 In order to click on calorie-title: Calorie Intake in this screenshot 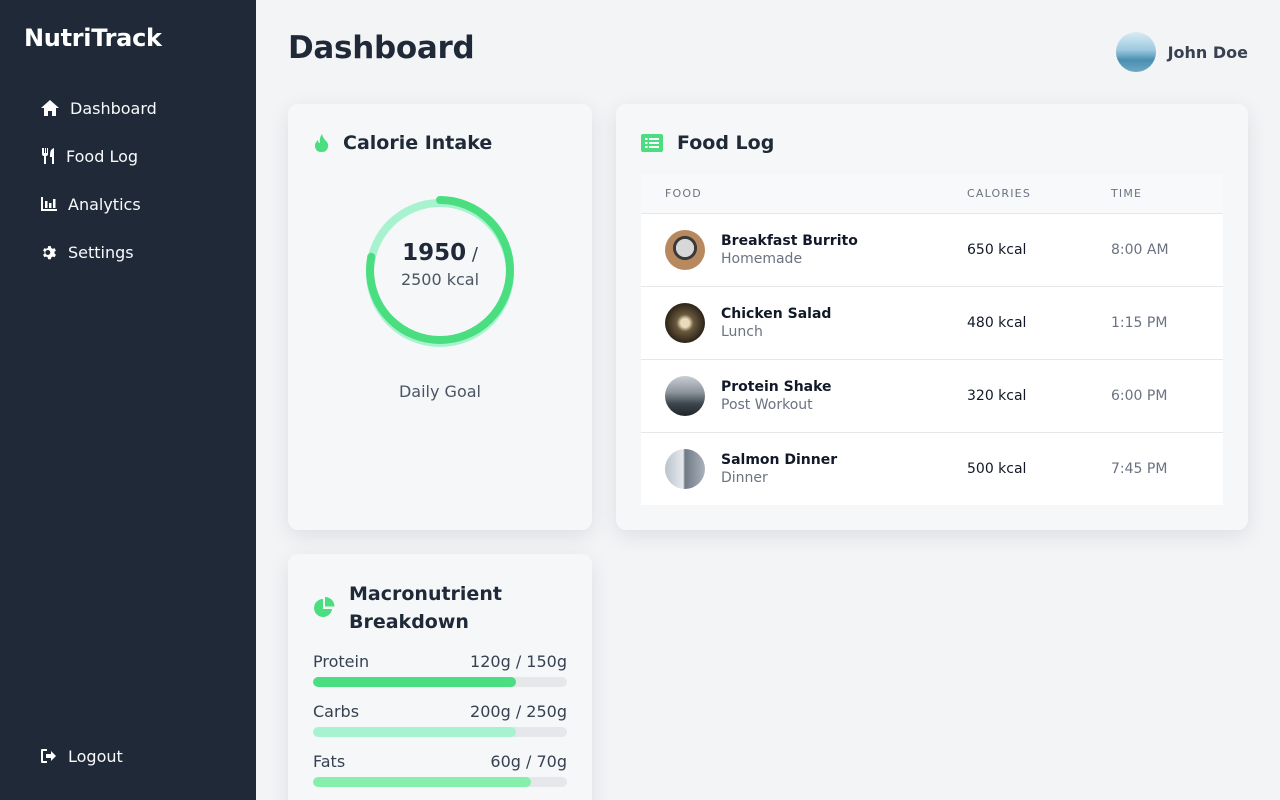, I will do `click(418, 143)`.